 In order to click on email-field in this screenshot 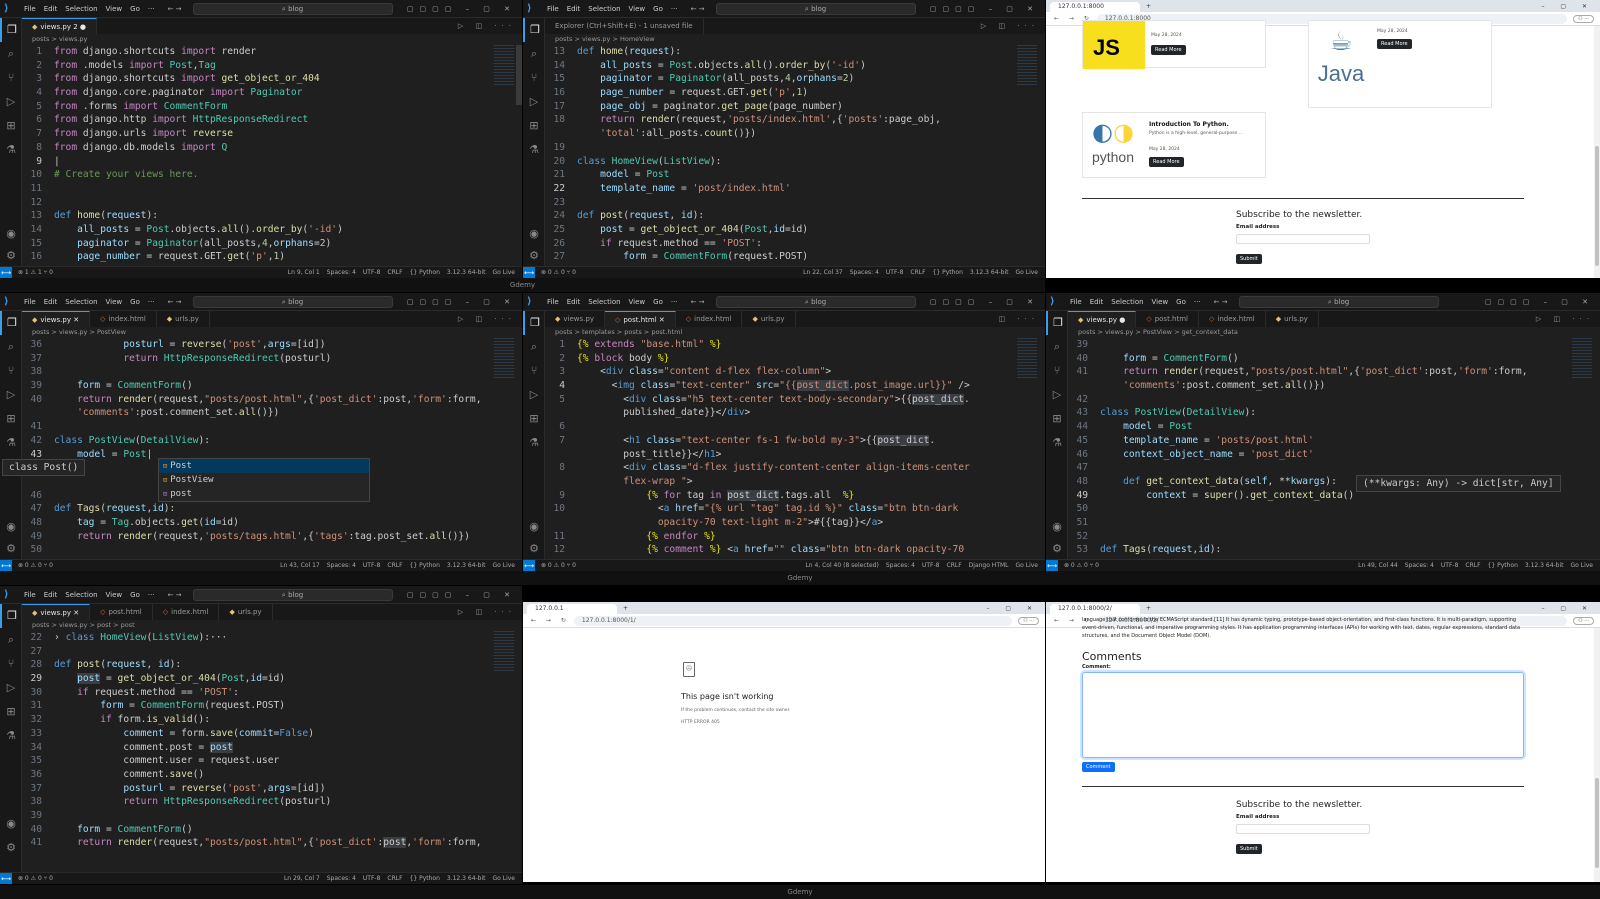, I will do `click(1303, 829)`.